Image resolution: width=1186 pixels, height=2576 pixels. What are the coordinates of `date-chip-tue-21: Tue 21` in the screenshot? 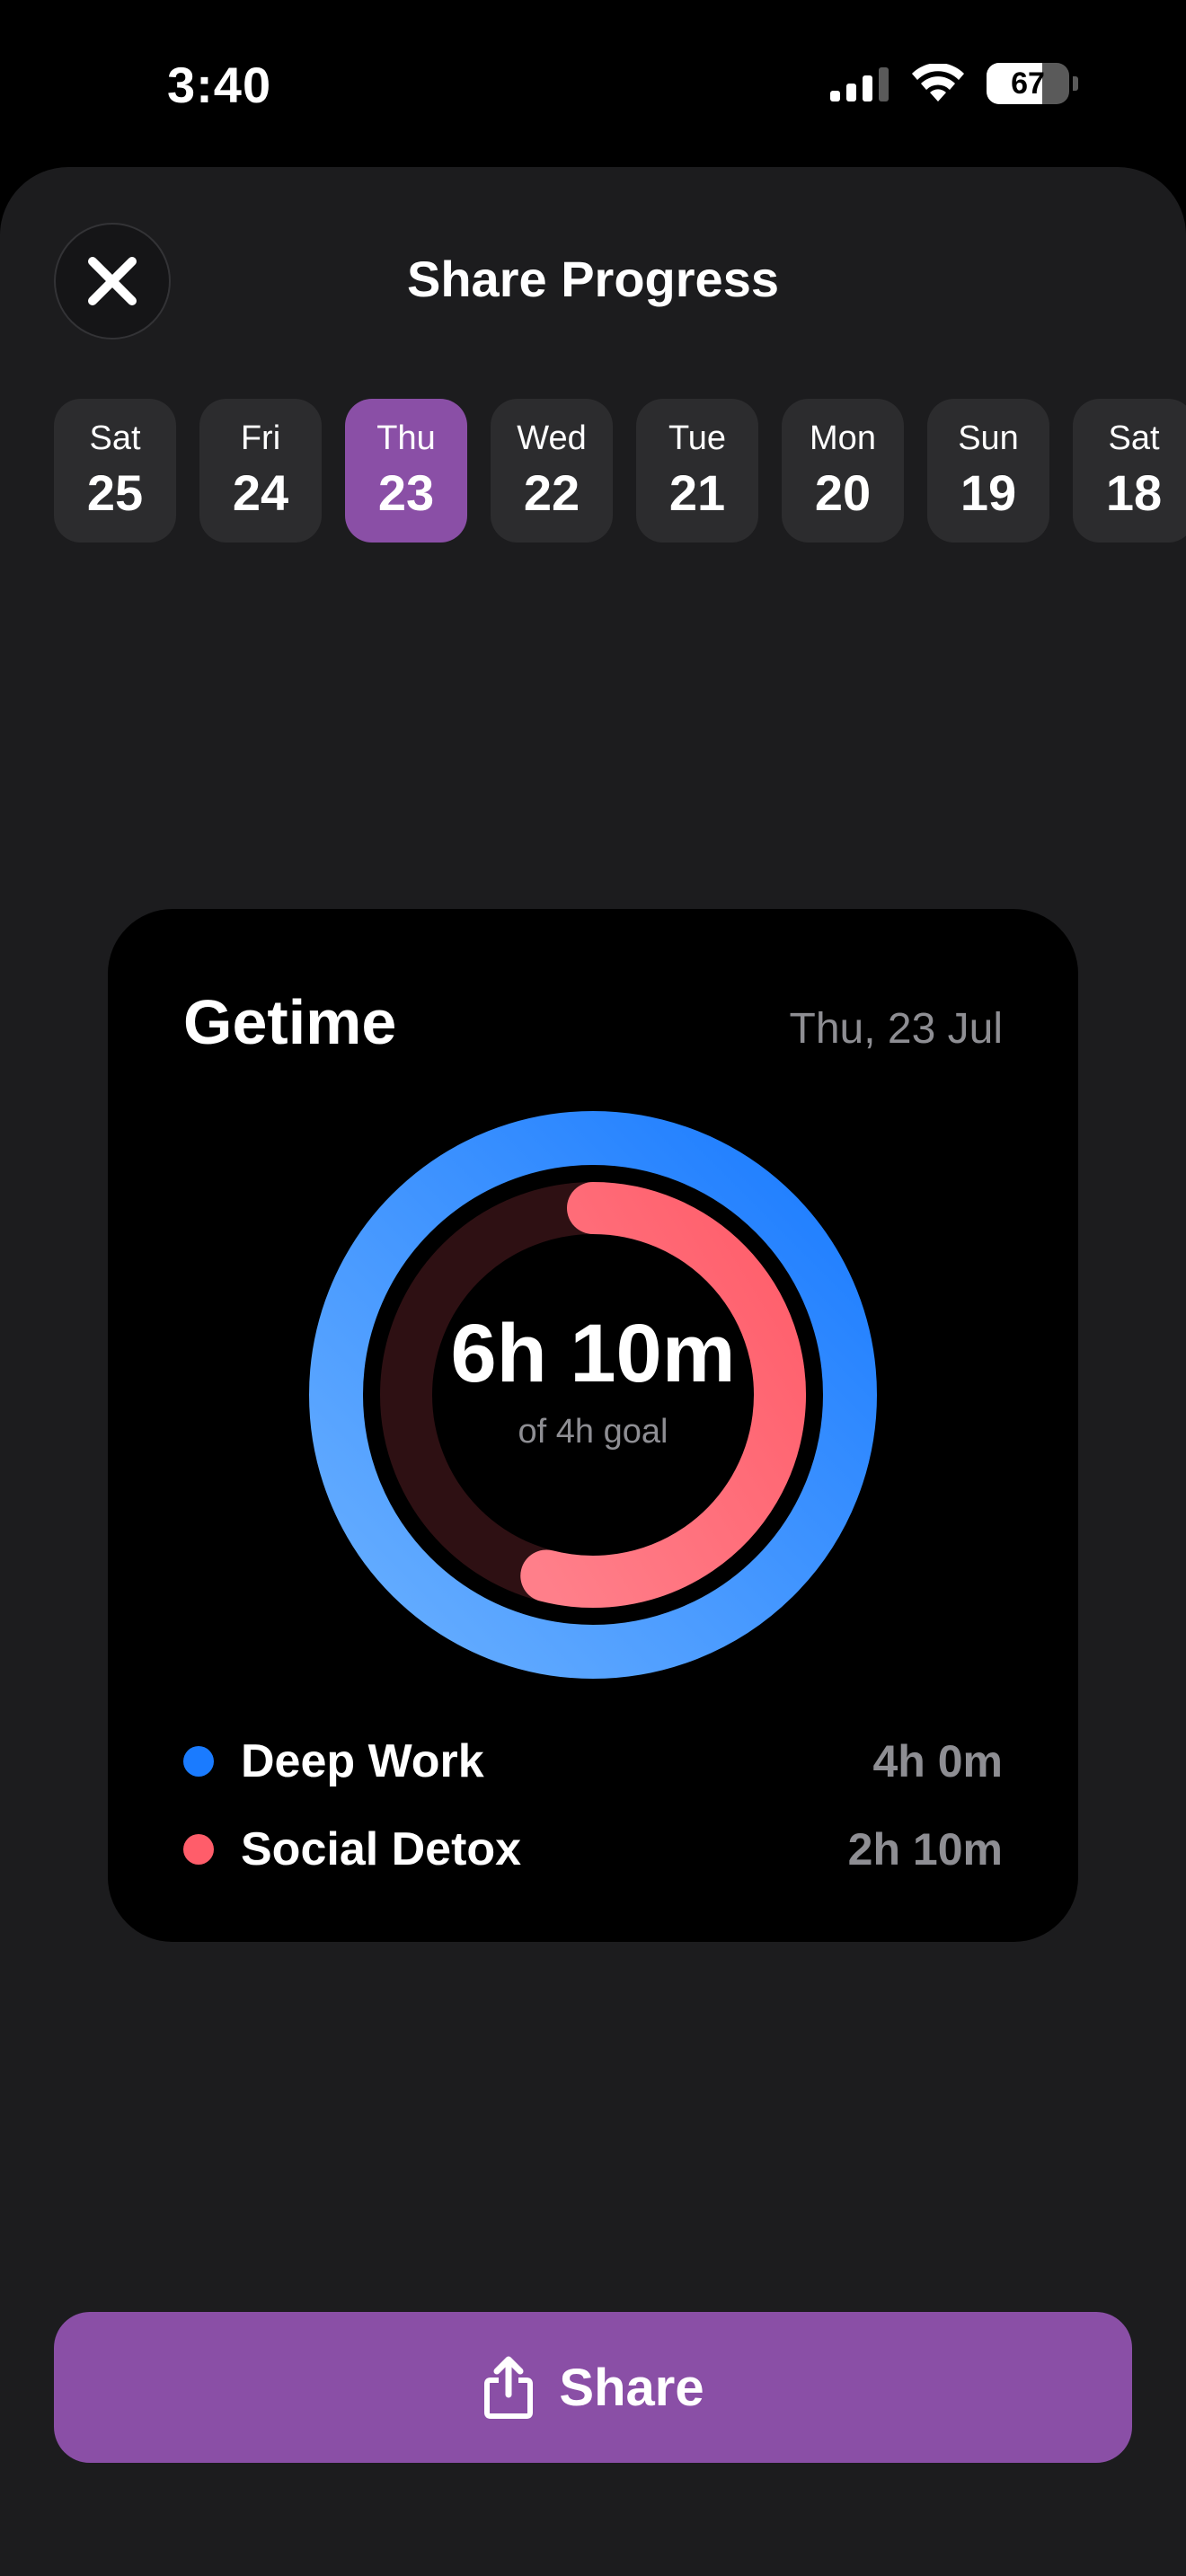 It's located at (697, 471).